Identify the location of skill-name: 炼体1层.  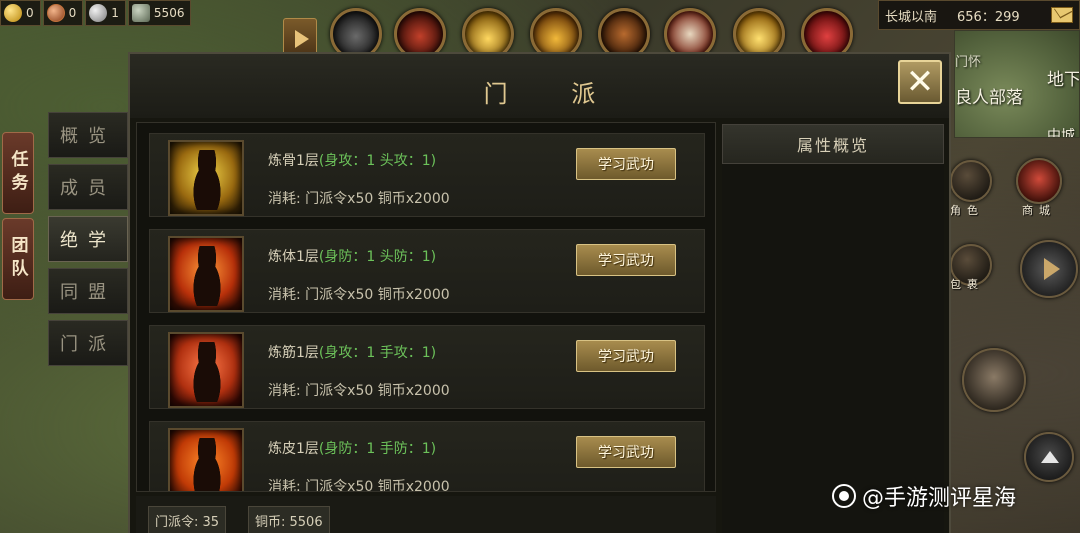
(293, 257).